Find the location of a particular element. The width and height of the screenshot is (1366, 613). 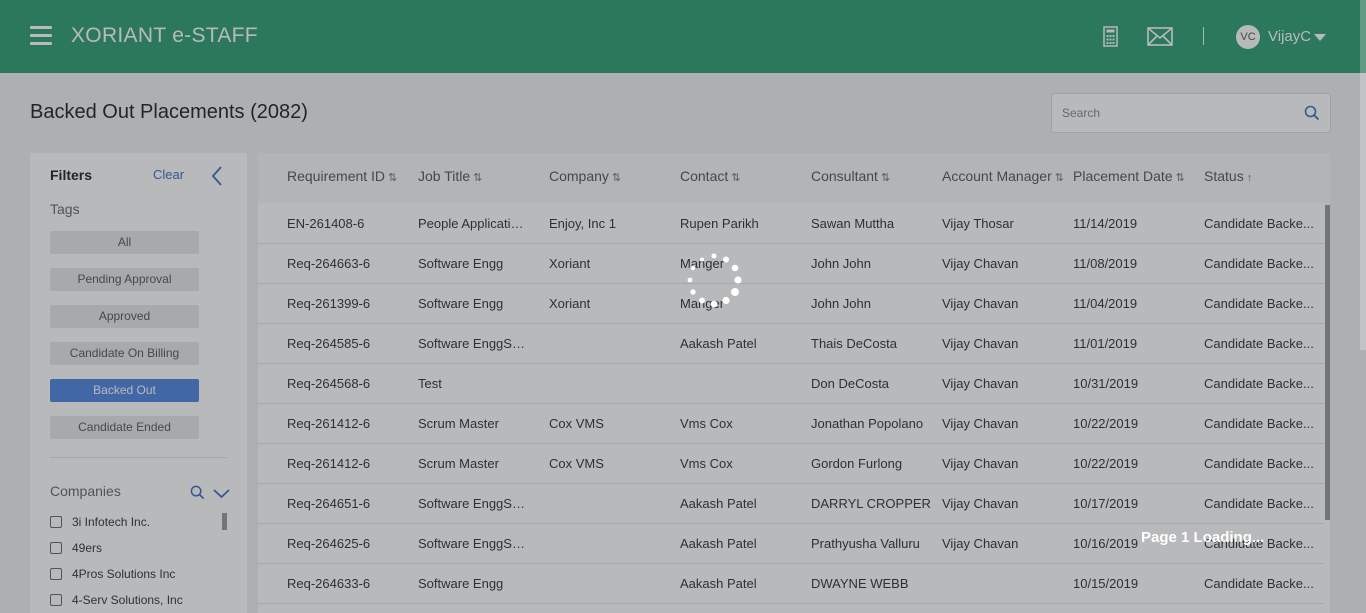

page-scrollbar is located at coordinates (1363, 175).